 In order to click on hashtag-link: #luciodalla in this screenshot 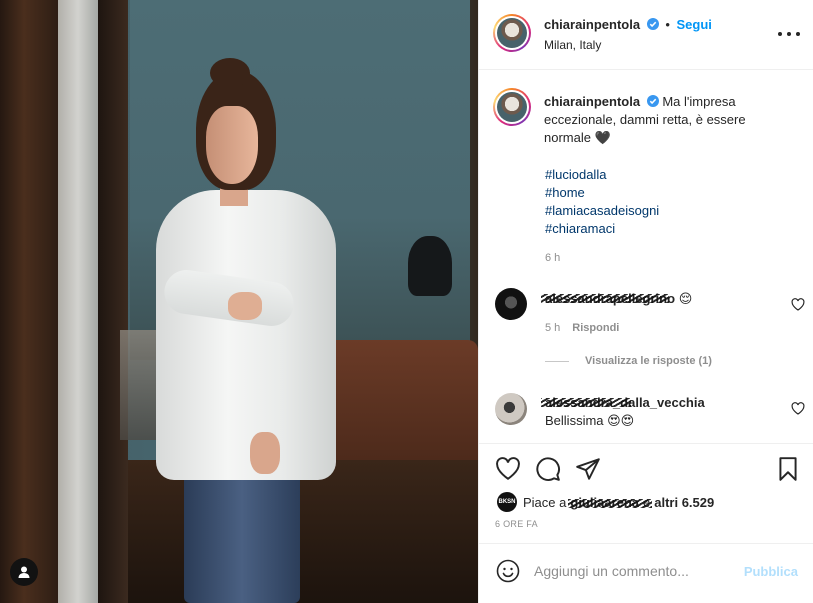, I will do `click(602, 175)`.